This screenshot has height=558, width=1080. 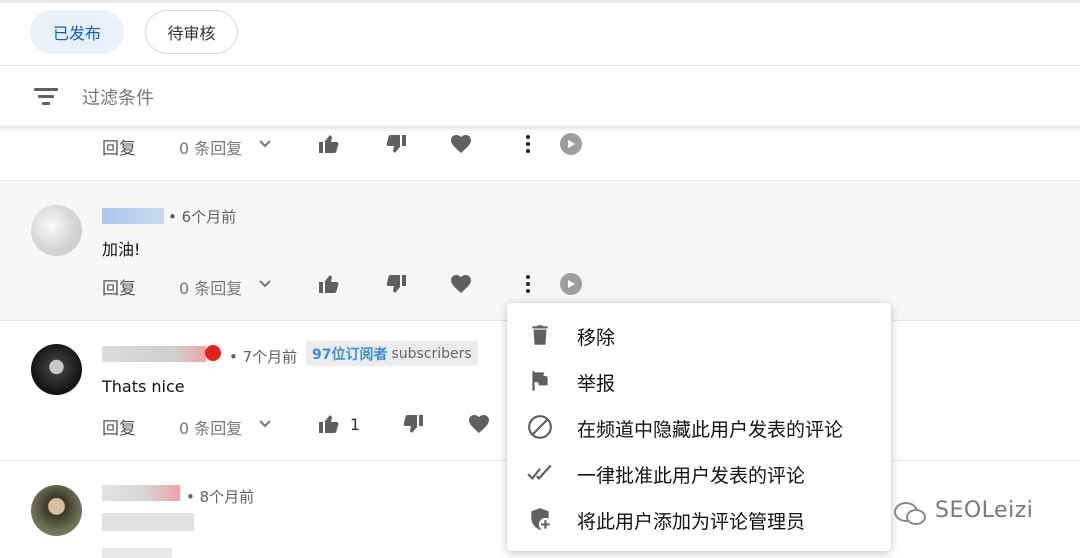 I want to click on shield-add-icon, so click(x=541, y=519).